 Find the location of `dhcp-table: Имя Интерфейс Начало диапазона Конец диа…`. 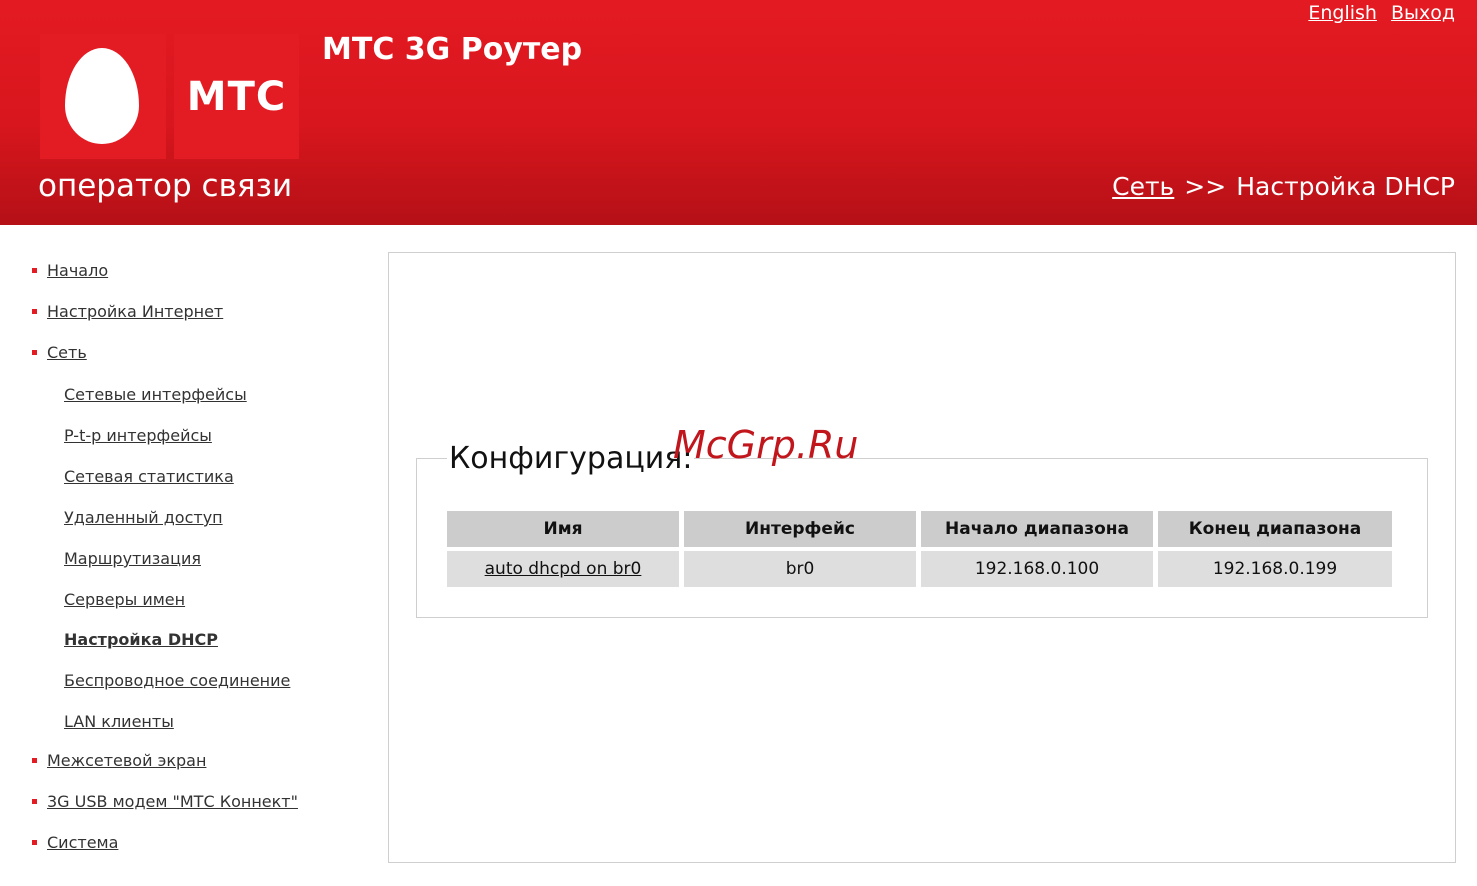

dhcp-table: Имя Интерфейс Начало диапазона Конец диа… is located at coordinates (919, 549).